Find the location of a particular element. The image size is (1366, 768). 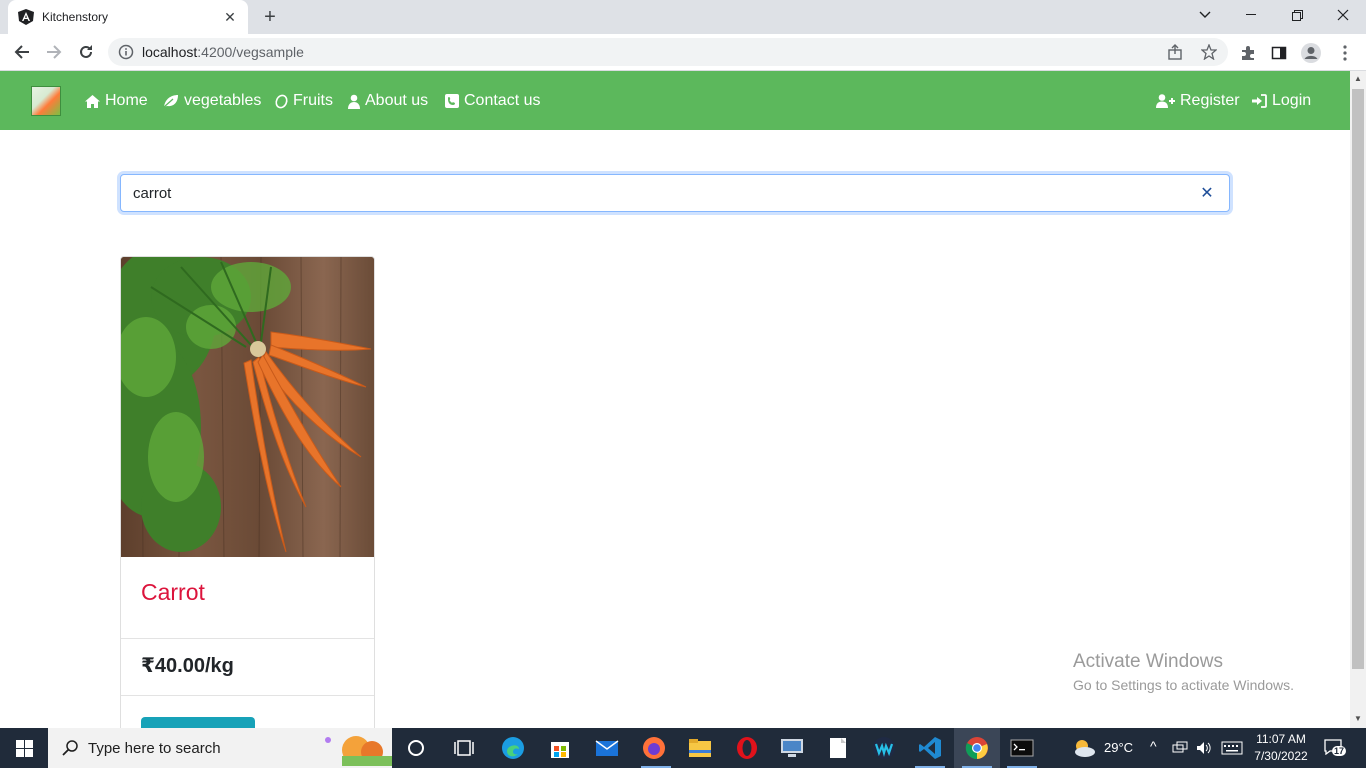

clock-date: 7/30/2022 is located at coordinates (1281, 756).